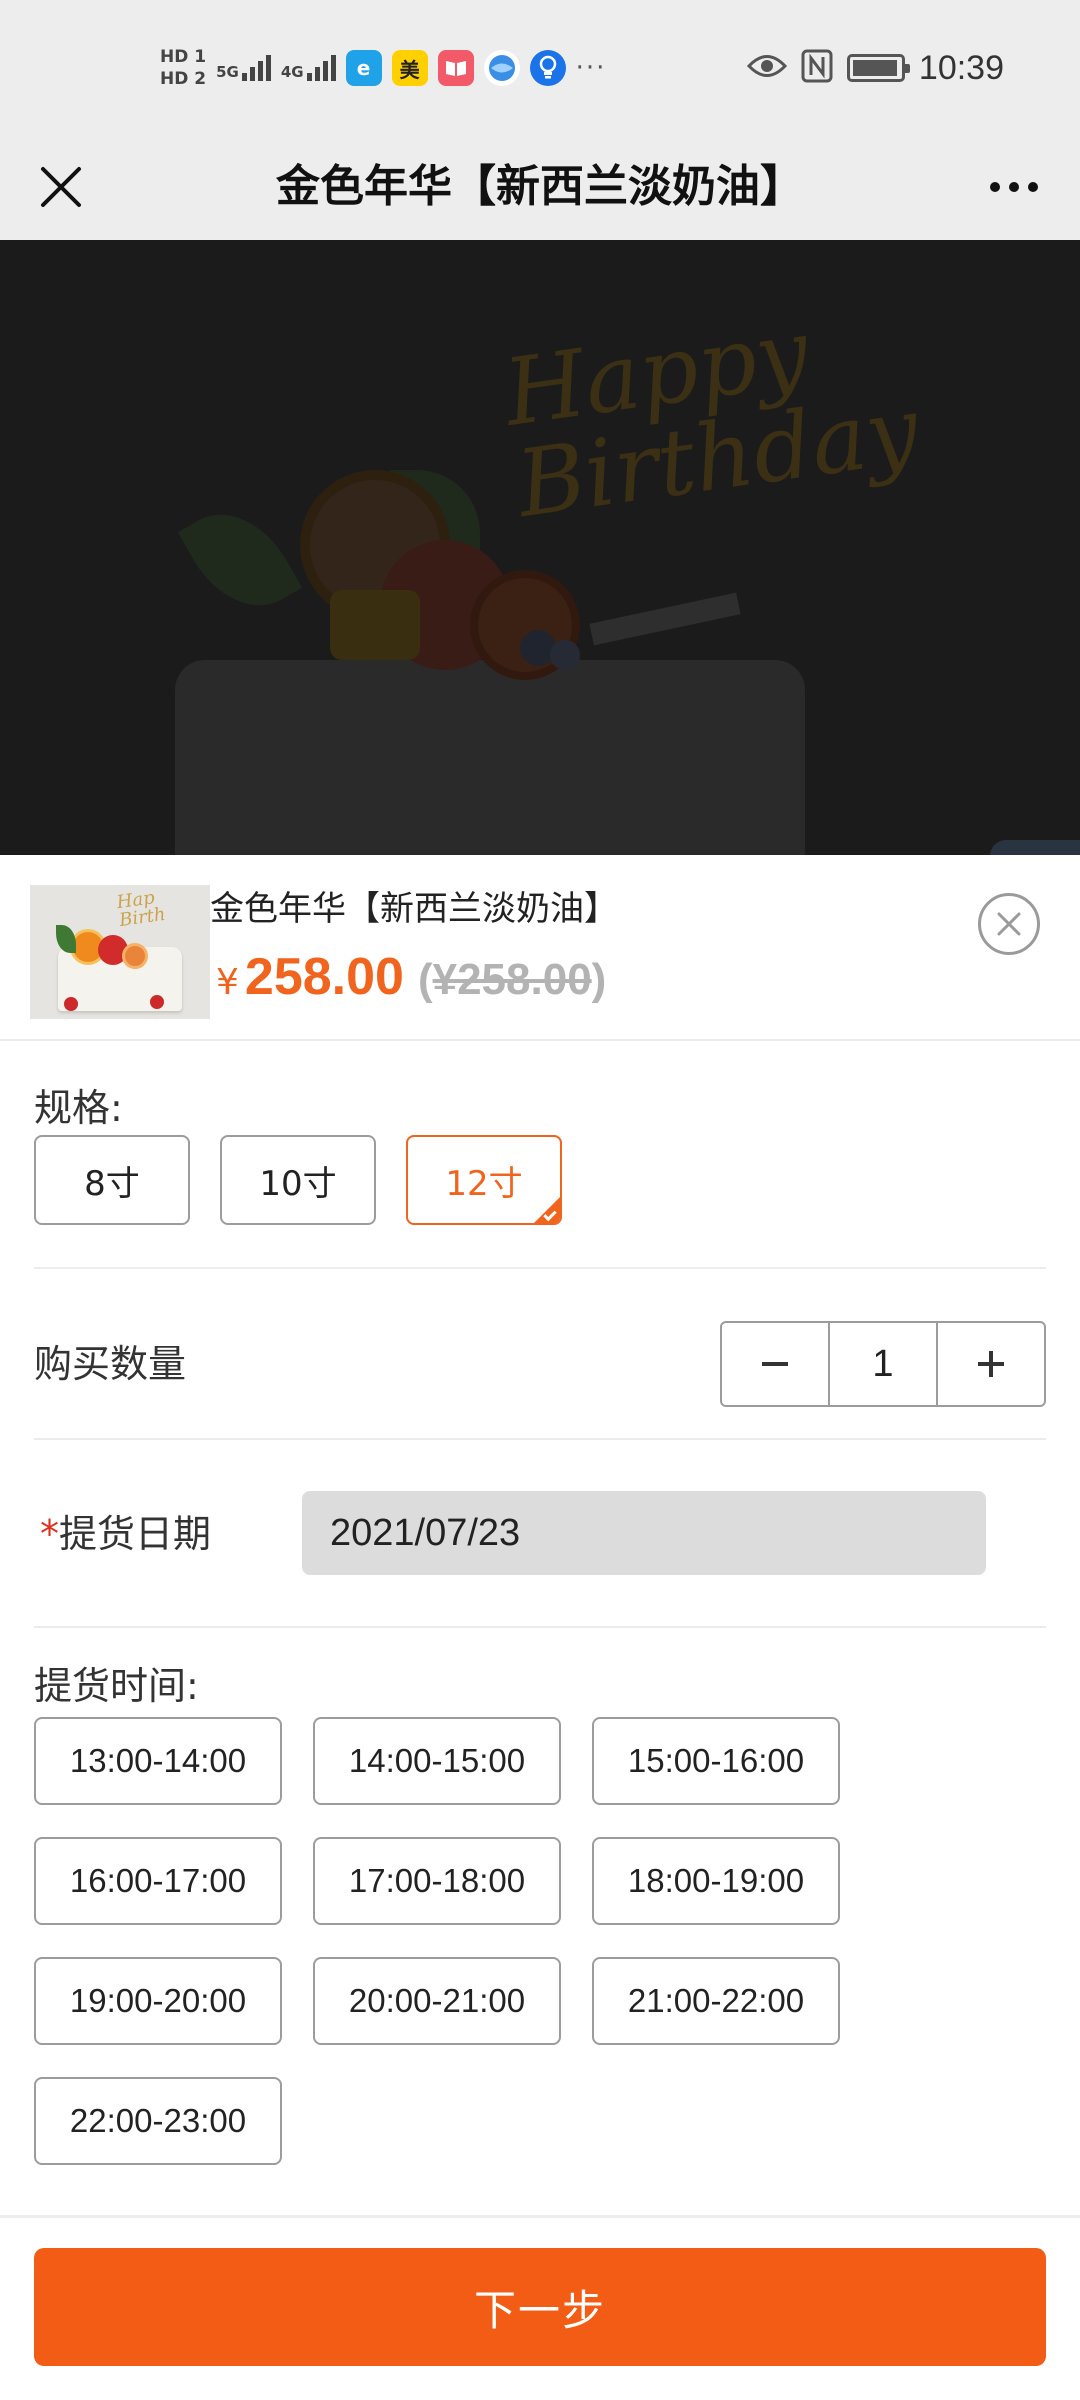  I want to click on quantity-value: 1, so click(883, 1364).